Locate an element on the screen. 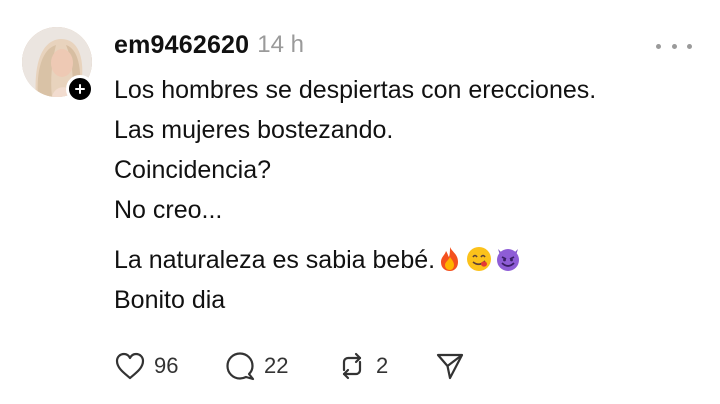 The width and height of the screenshot is (720, 404). post-header: em9462620 14 h is located at coordinates (209, 45).